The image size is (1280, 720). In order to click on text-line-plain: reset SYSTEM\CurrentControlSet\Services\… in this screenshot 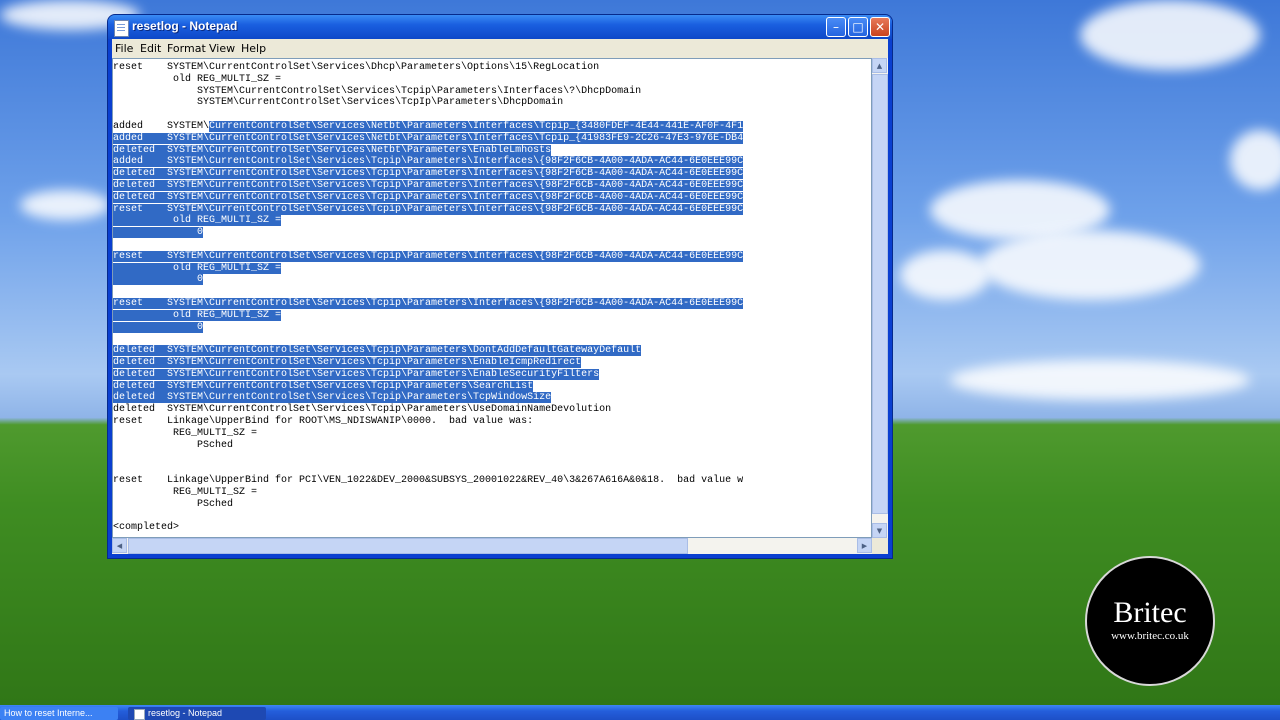, I will do `click(356, 67)`.